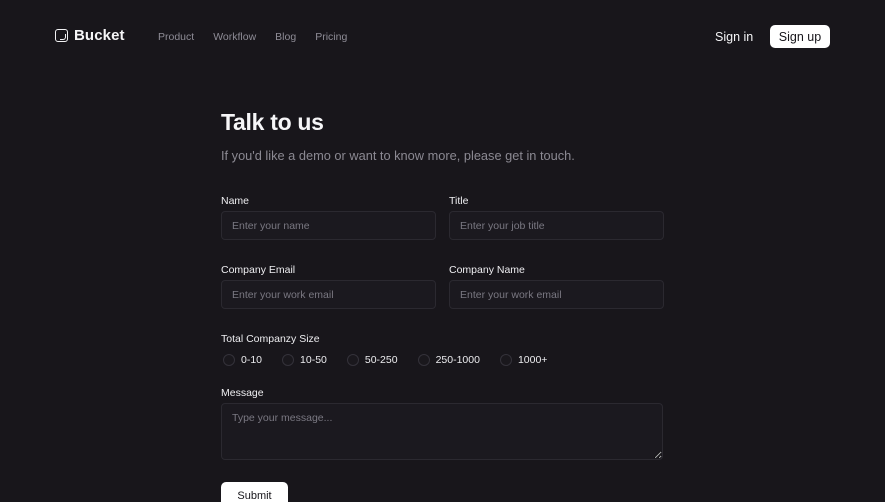 This screenshot has height=502, width=885. What do you see at coordinates (331, 37) in the screenshot?
I see `nav-link-pricing: Pricing` at bounding box center [331, 37].